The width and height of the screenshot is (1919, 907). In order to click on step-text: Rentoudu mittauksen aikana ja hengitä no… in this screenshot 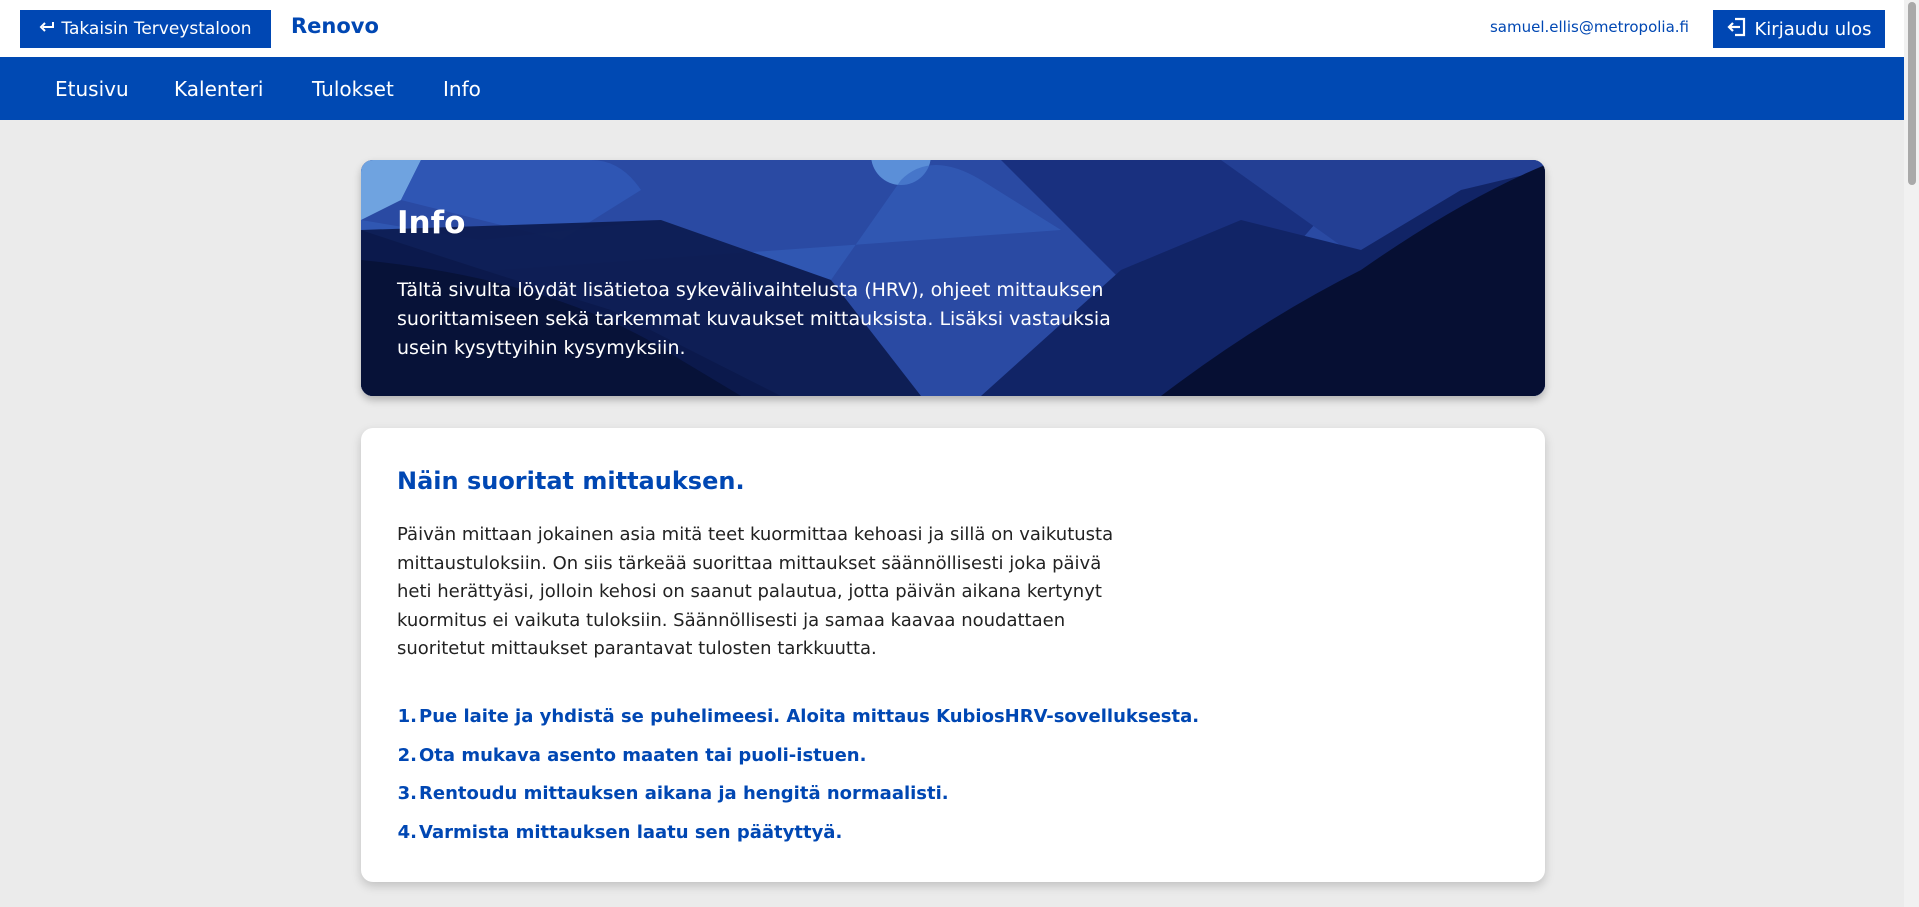, I will do `click(684, 793)`.